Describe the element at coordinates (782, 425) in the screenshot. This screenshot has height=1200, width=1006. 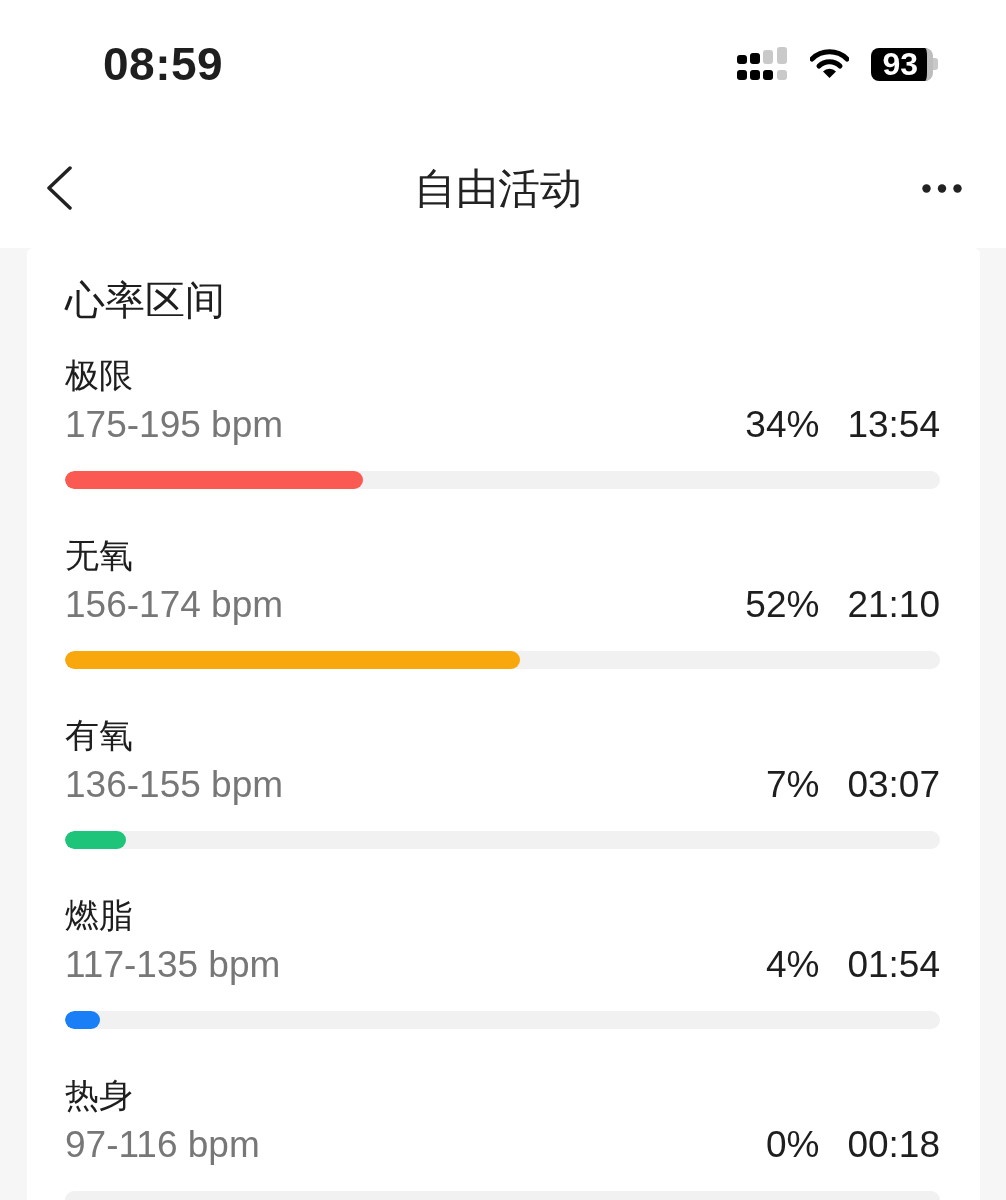
I see `zone-percent: 34%` at that location.